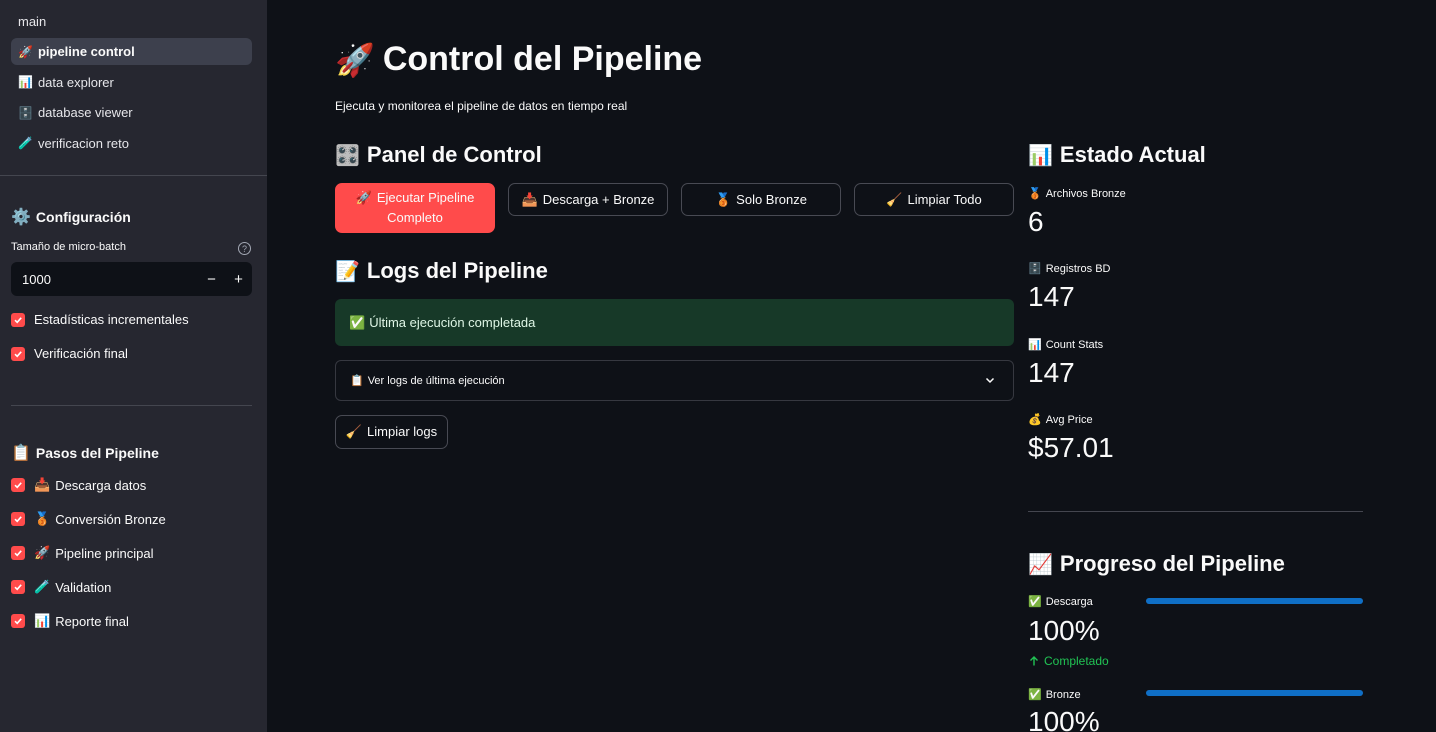 This screenshot has height=732, width=1436. What do you see at coordinates (1132, 154) in the screenshot?
I see `state-title-text: Estado Actual` at bounding box center [1132, 154].